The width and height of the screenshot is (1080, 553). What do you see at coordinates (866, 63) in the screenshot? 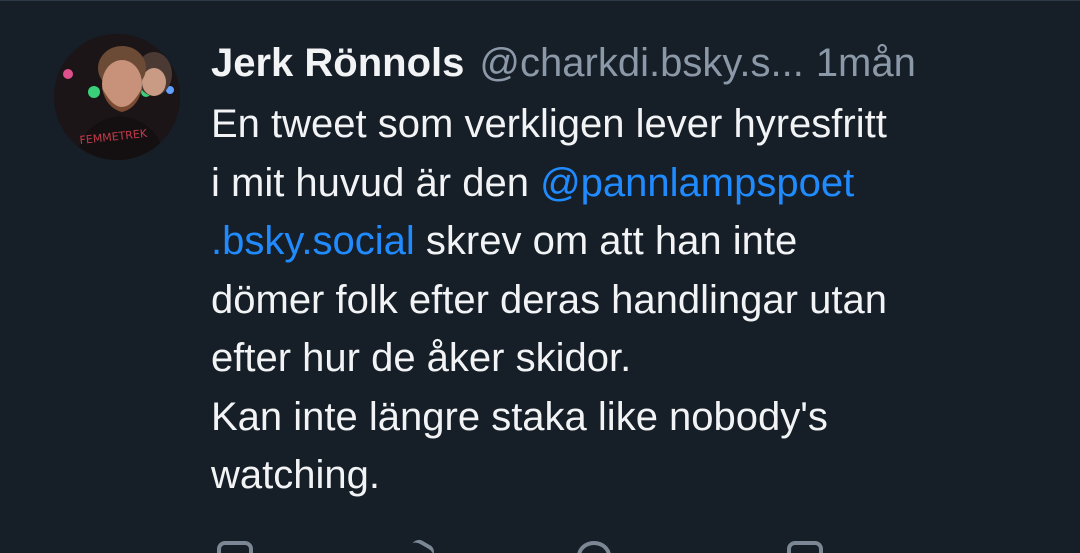
I see `post-timestamp: 1mån` at bounding box center [866, 63].